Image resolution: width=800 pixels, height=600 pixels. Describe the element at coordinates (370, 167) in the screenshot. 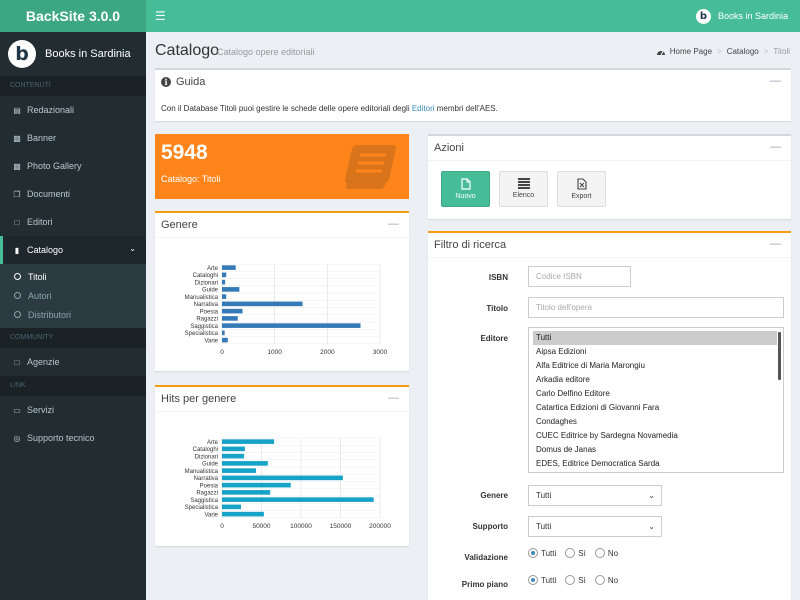

I see `book-icon` at that location.